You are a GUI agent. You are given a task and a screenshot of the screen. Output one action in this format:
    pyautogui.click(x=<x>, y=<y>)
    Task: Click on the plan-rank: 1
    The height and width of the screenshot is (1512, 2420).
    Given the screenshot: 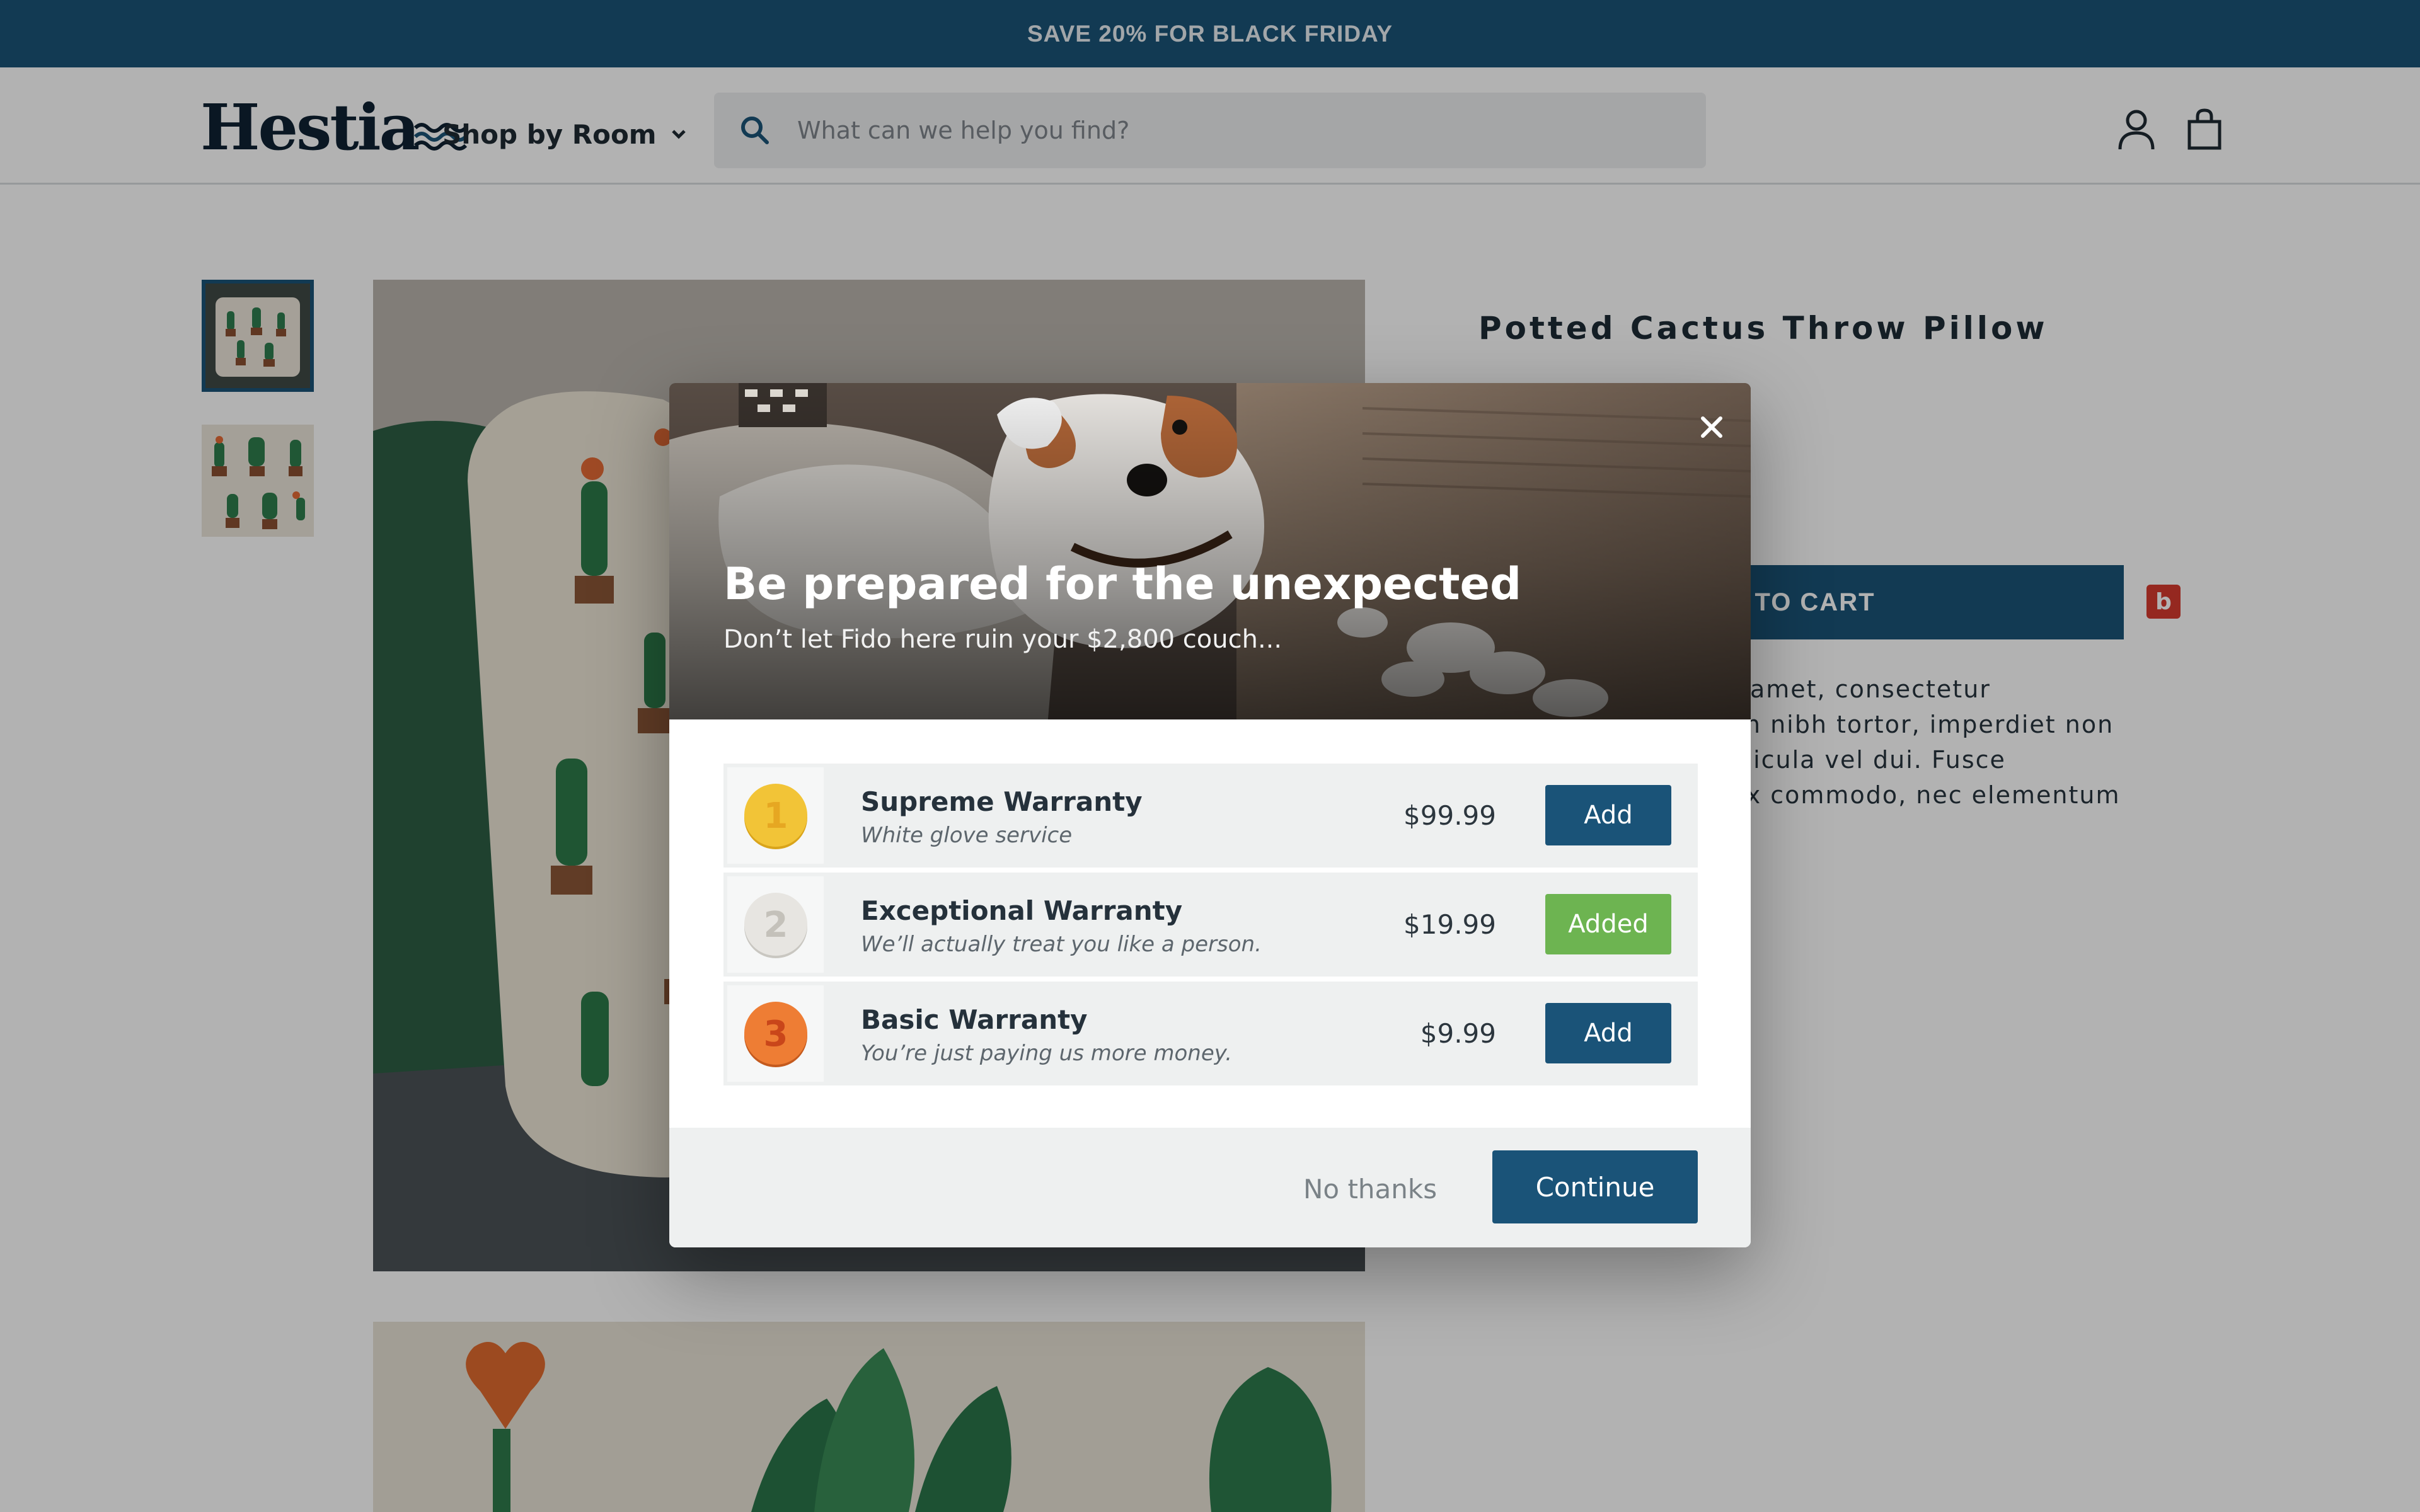 What is the action you would take?
    pyautogui.click(x=775, y=816)
    